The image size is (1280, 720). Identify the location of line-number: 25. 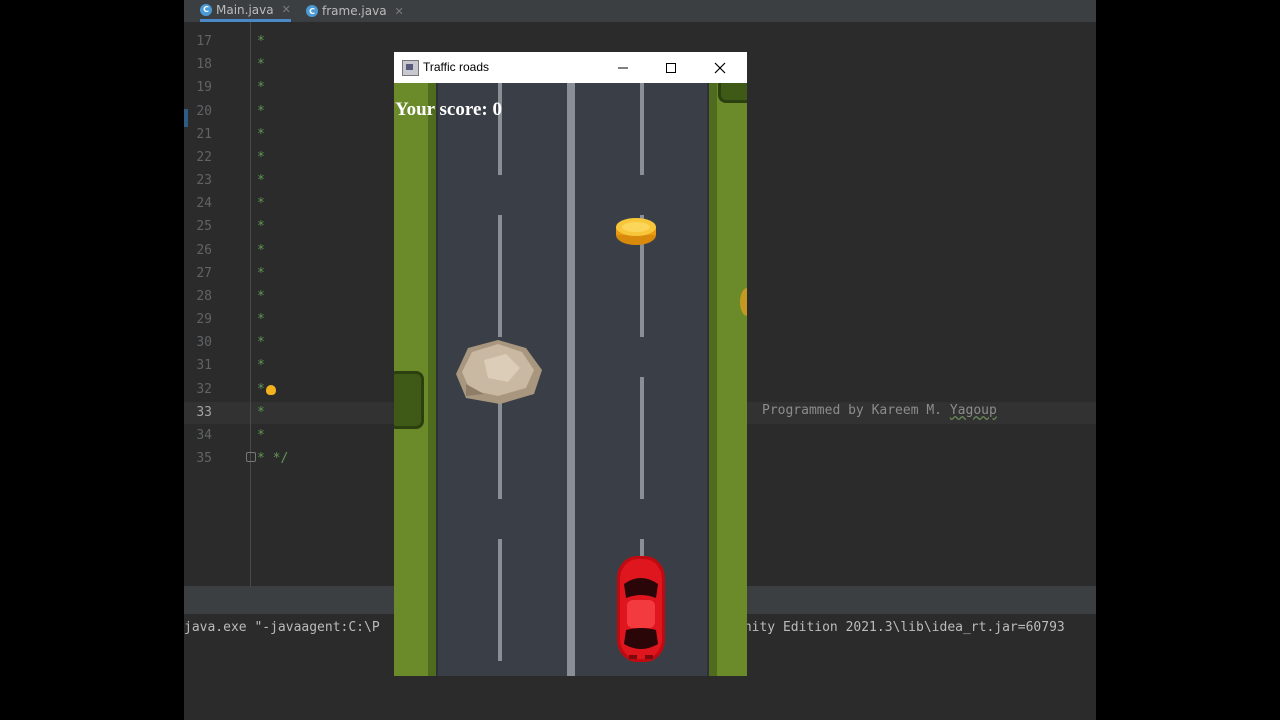
(204, 226).